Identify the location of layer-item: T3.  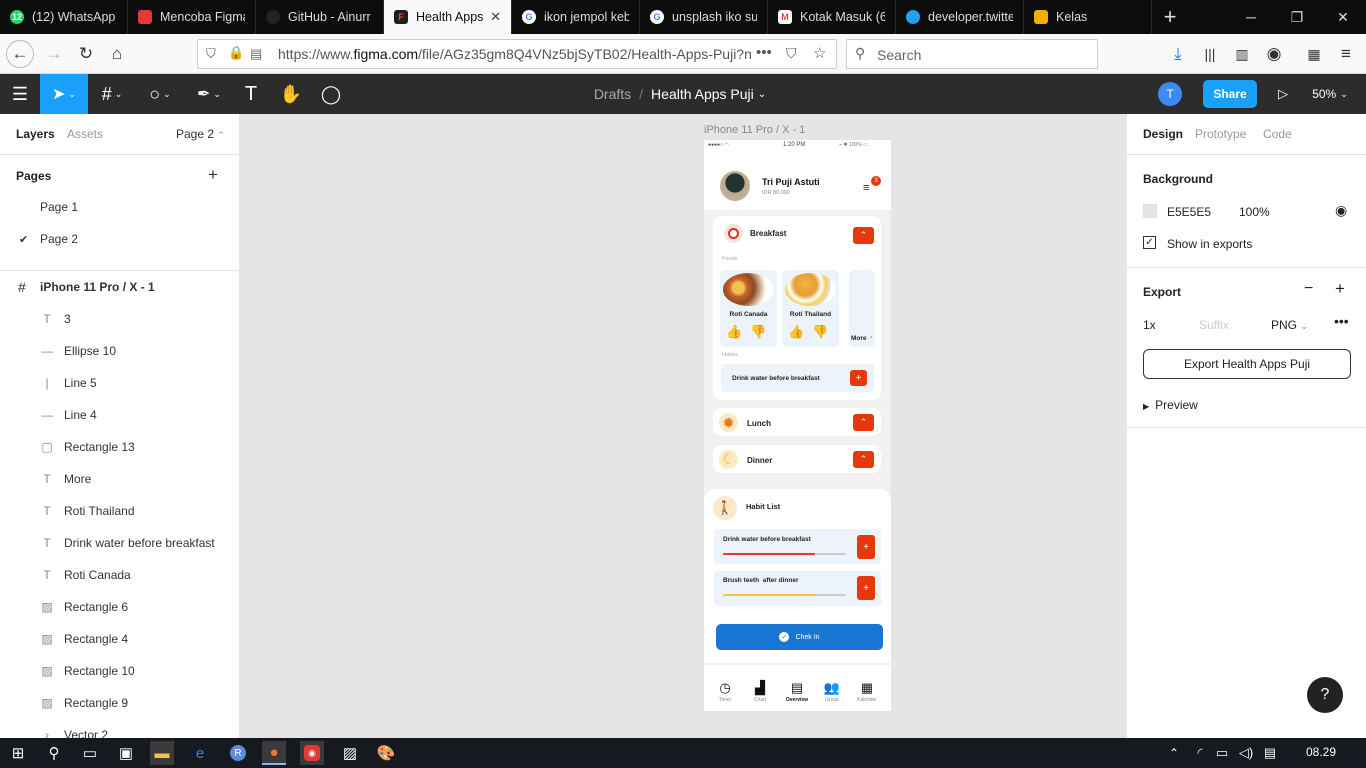
(119, 319).